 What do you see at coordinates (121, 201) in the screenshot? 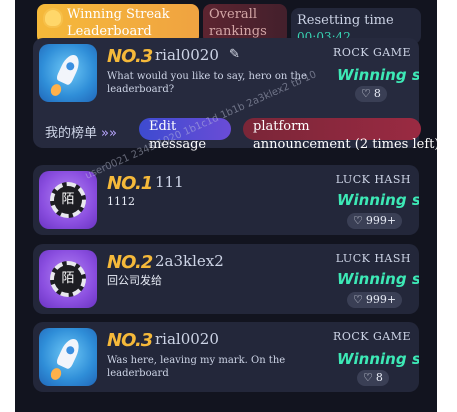
I see `leaderboard-message: 1112` at bounding box center [121, 201].